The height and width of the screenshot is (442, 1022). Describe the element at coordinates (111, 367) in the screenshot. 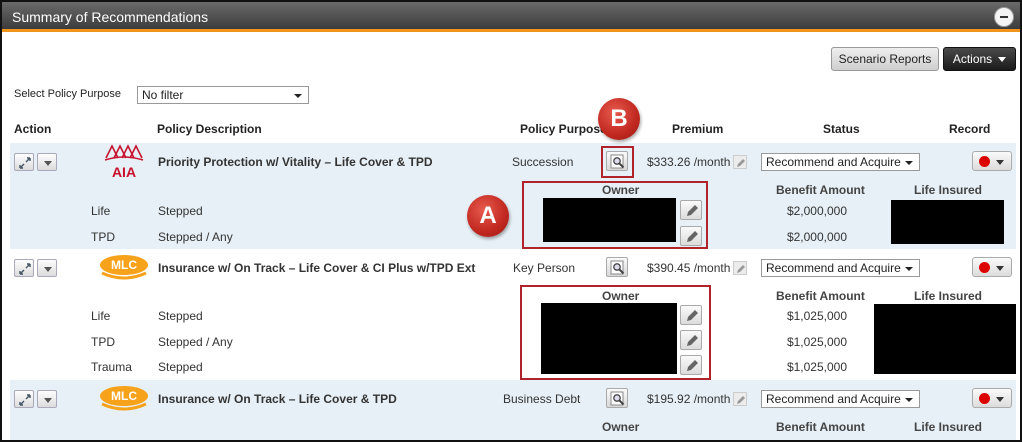

I see `cover-type: Trauma` at that location.